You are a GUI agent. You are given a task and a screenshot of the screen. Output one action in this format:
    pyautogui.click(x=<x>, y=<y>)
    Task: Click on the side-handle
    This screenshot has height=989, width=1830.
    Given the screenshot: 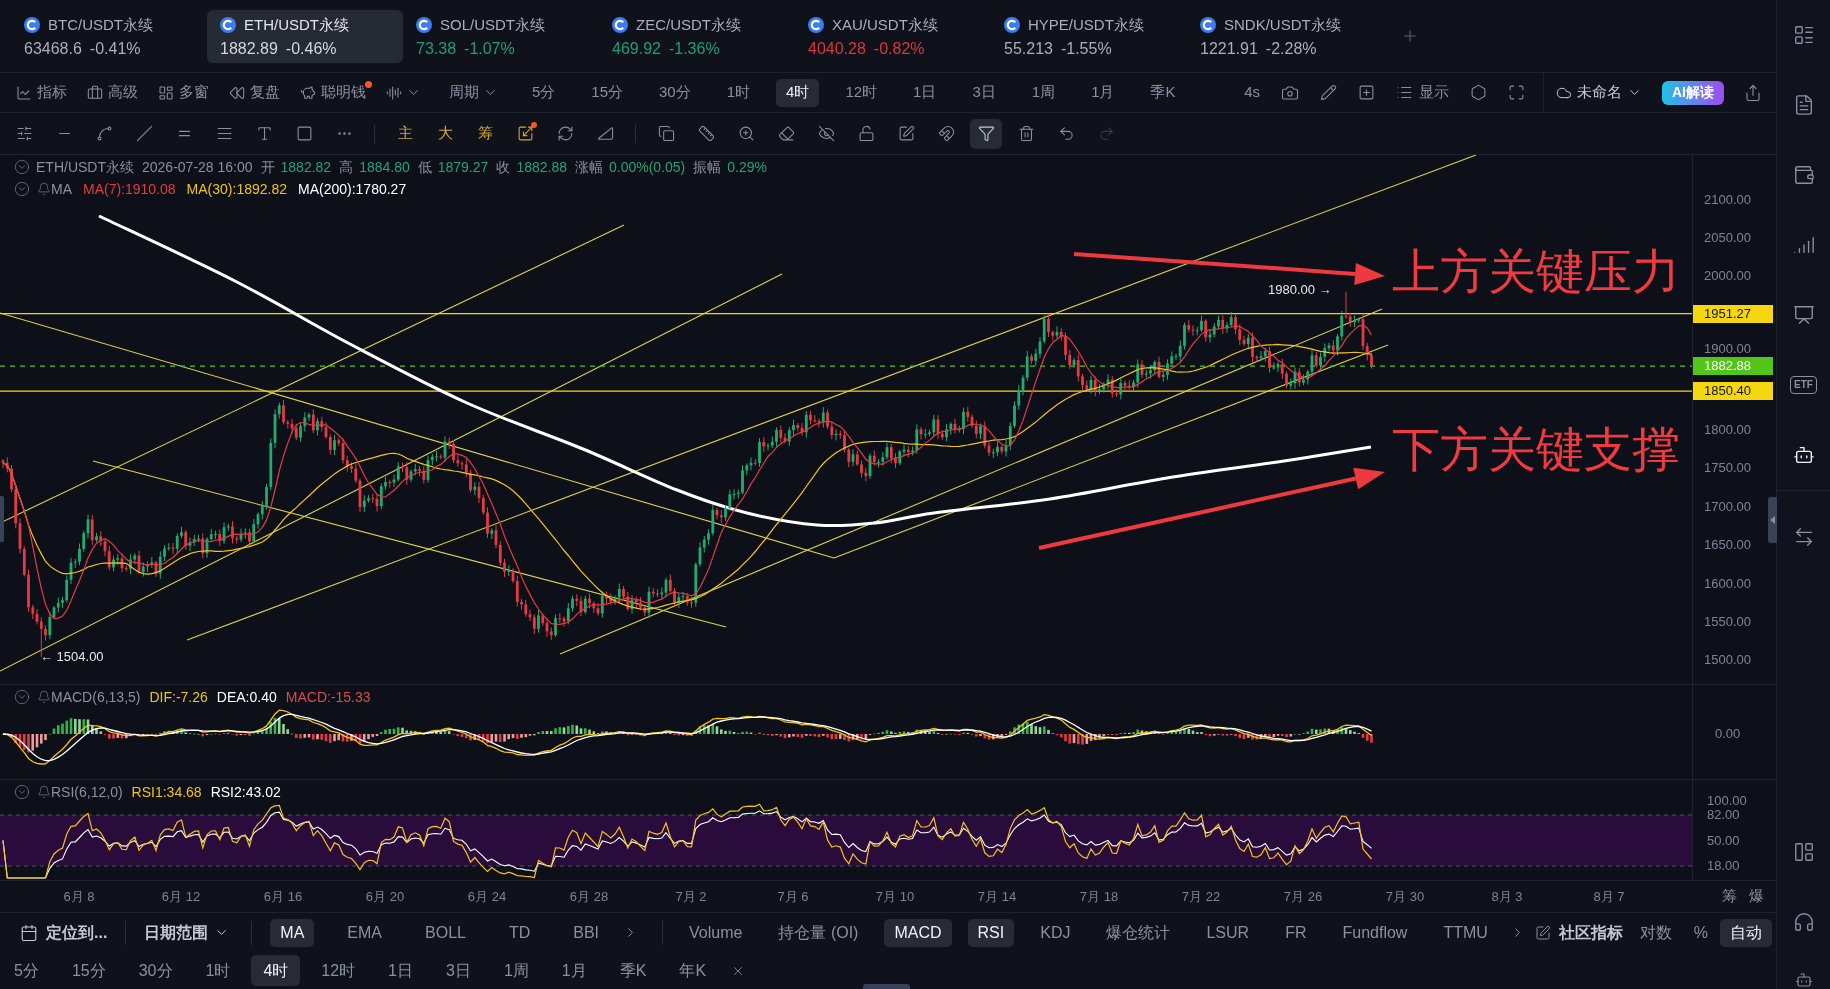 What is the action you would take?
    pyautogui.click(x=2, y=519)
    